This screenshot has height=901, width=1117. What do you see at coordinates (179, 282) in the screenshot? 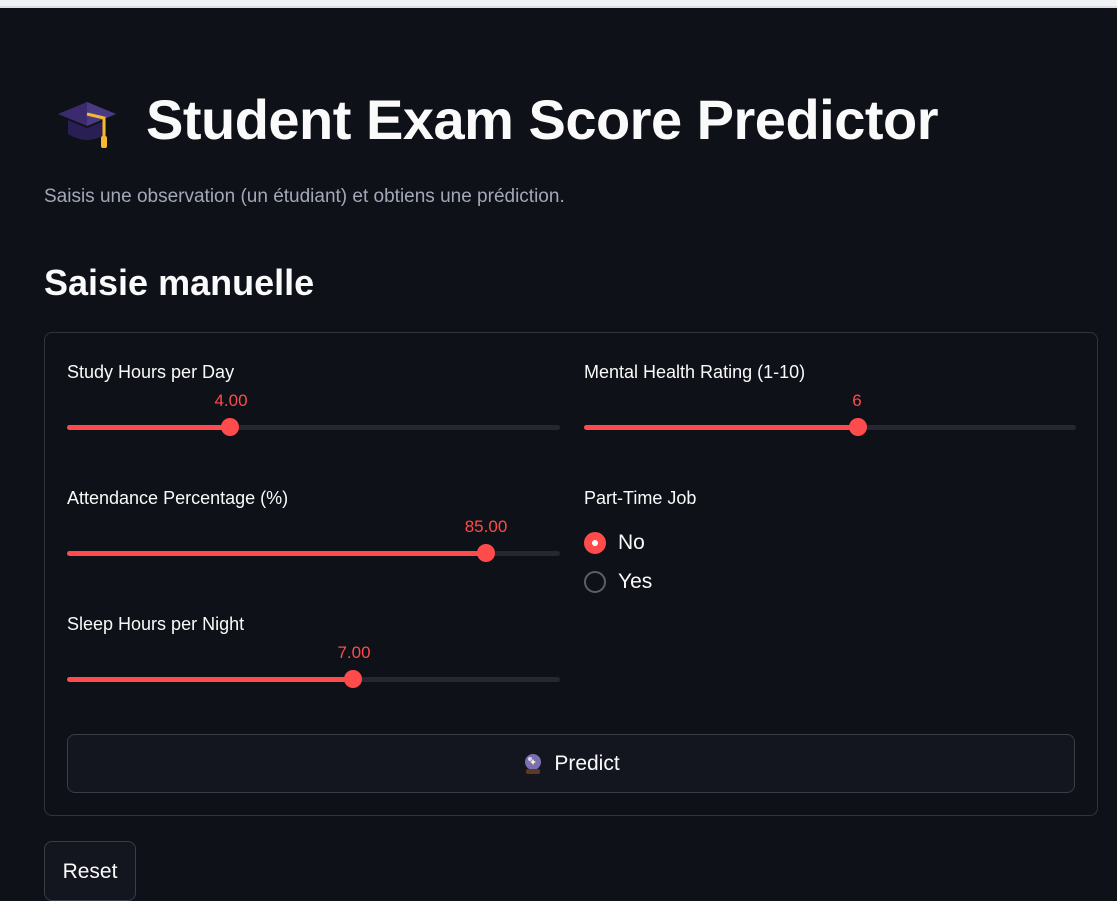
I see `section-title: Saisie manuelle` at bounding box center [179, 282].